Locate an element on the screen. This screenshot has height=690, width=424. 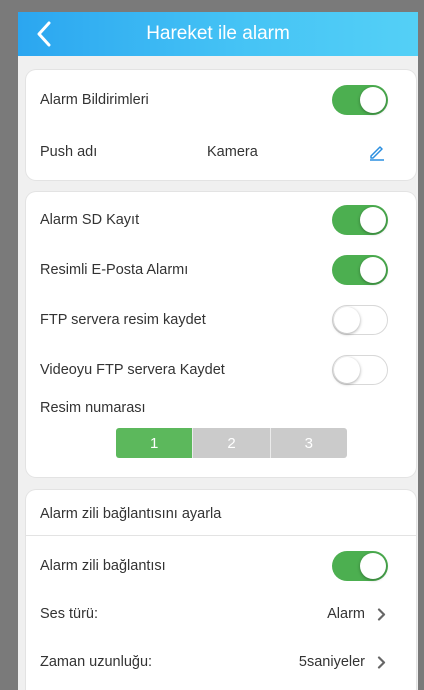
duration-label: Zaman uzunluğu: is located at coordinates (96, 662).